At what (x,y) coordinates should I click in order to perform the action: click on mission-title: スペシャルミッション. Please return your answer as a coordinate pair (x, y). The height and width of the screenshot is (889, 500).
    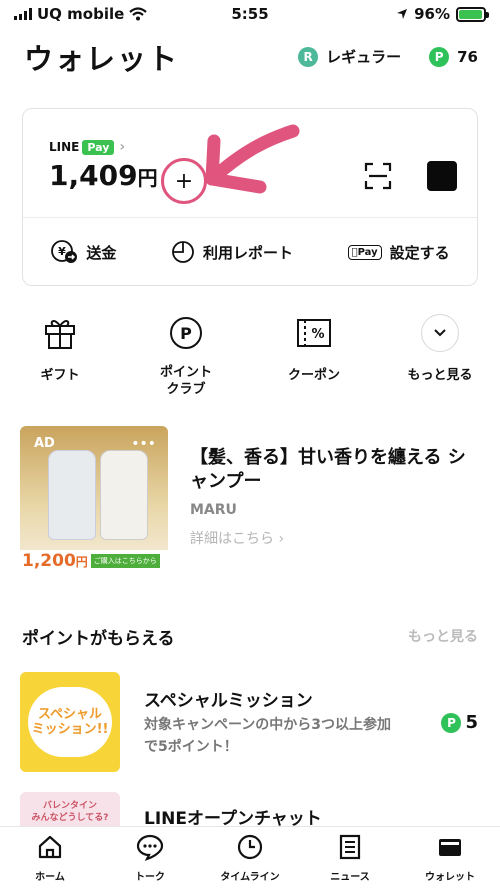
    Looking at the image, I should click on (228, 701).